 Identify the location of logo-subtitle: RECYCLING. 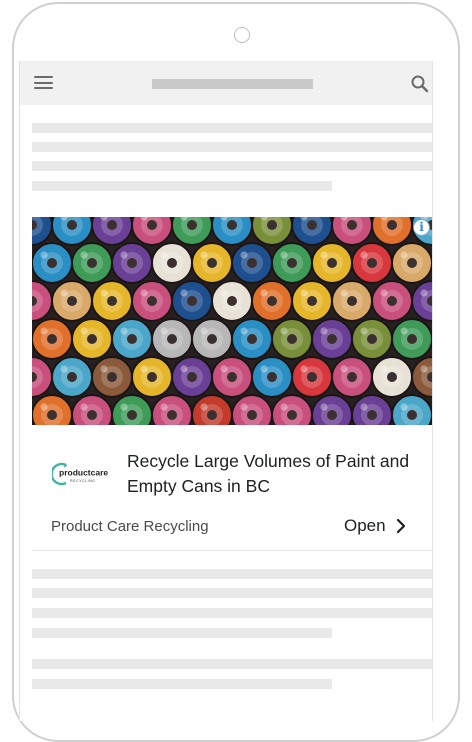
(82, 481).